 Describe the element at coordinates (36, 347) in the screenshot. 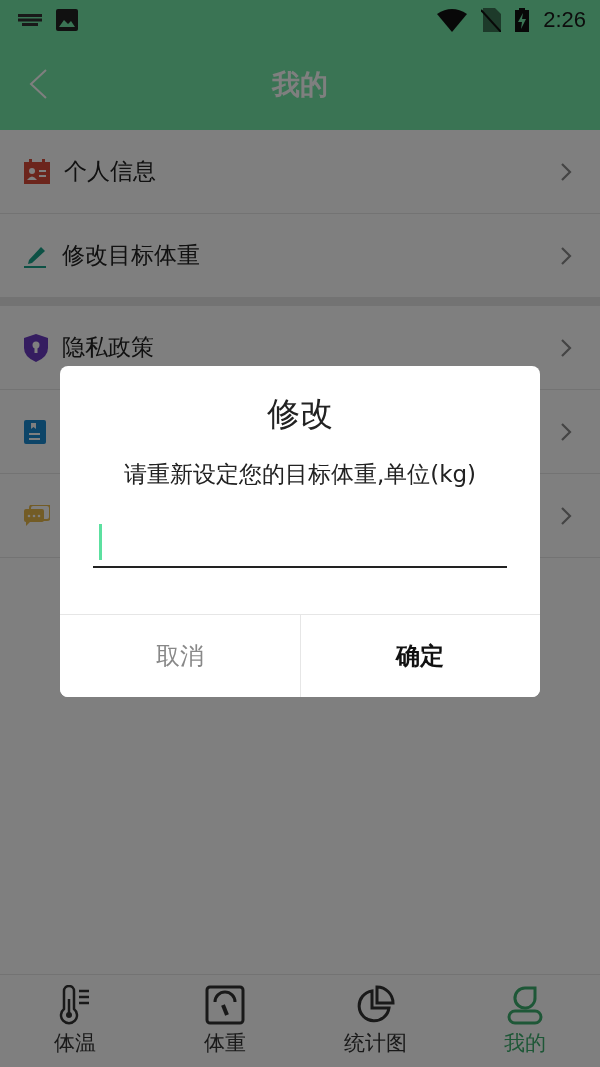

I see `shield-icon` at that location.